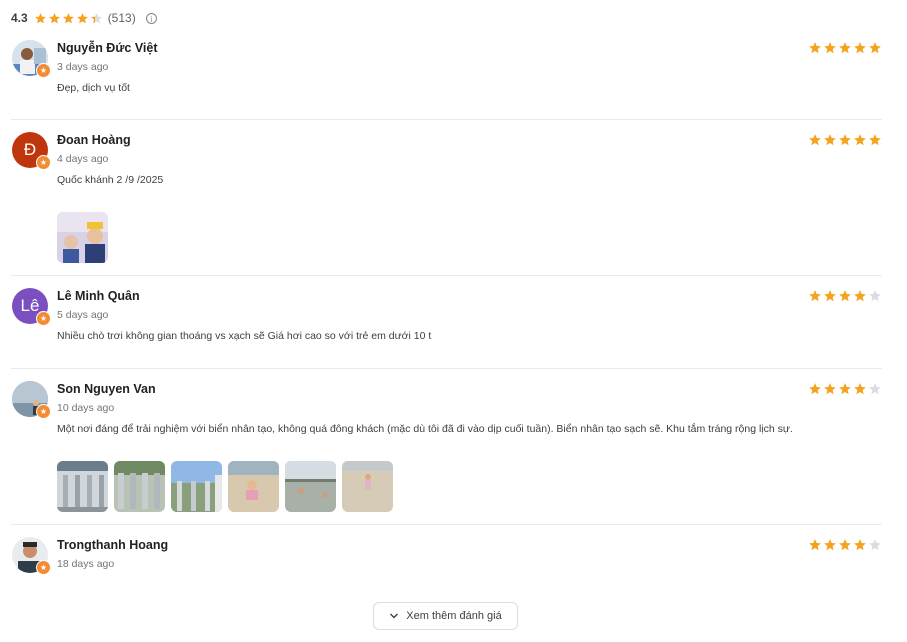 The width and height of the screenshot is (907, 642). I want to click on average-rating-stars, so click(69, 18).